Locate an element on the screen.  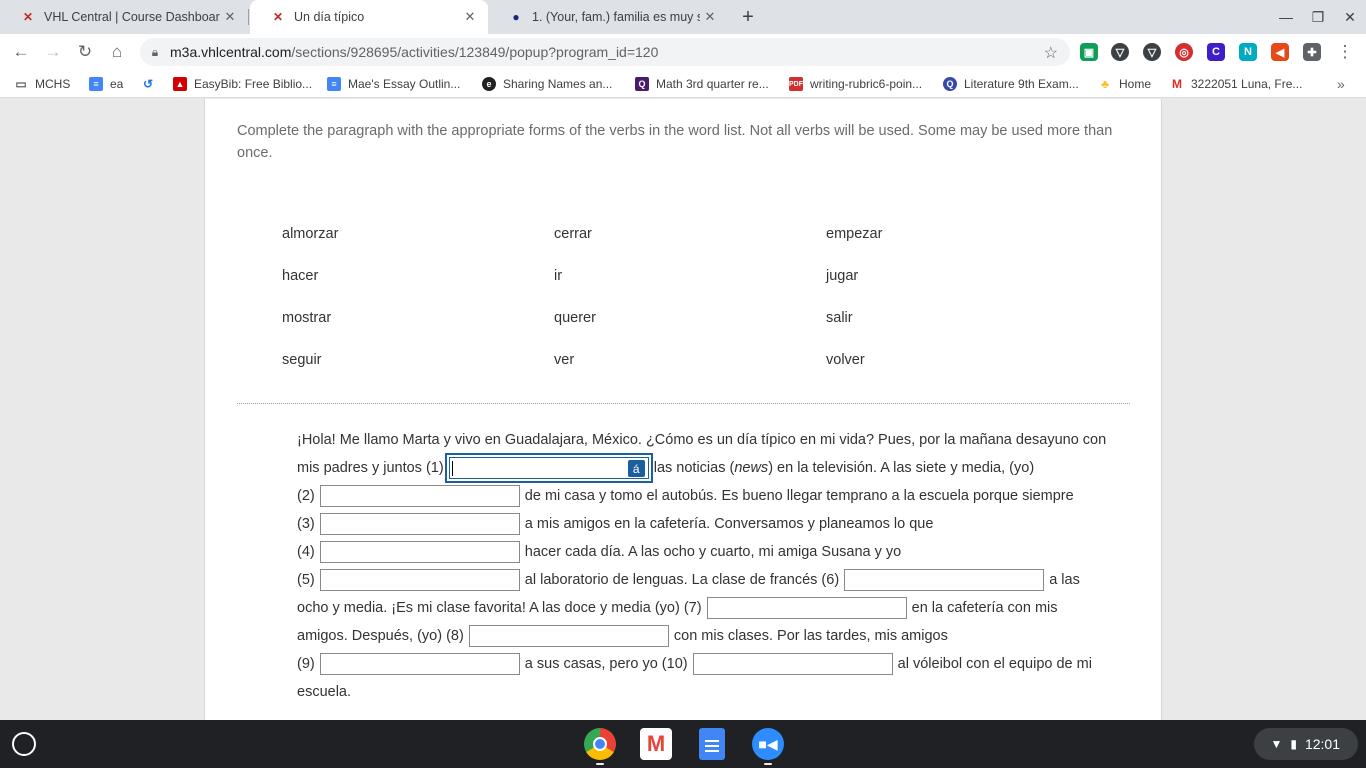
tab-title: VHL Central | Course Dashboard is located at coordinates (132, 17).